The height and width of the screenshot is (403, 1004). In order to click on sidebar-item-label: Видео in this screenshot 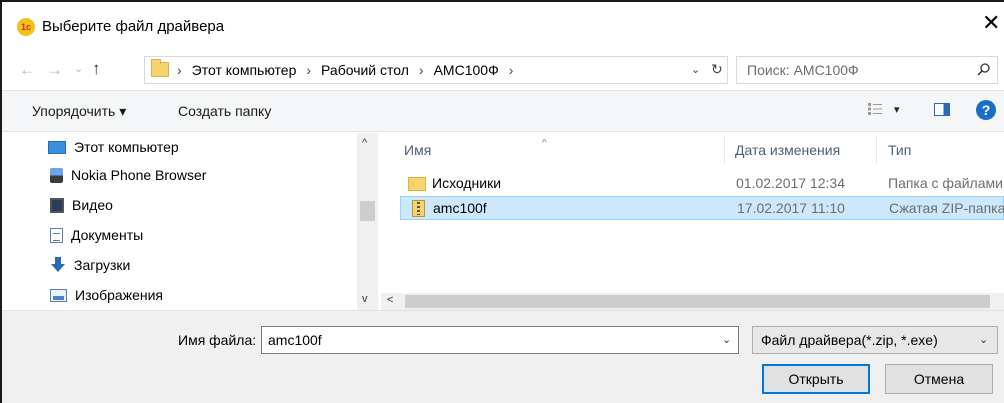, I will do `click(92, 205)`.